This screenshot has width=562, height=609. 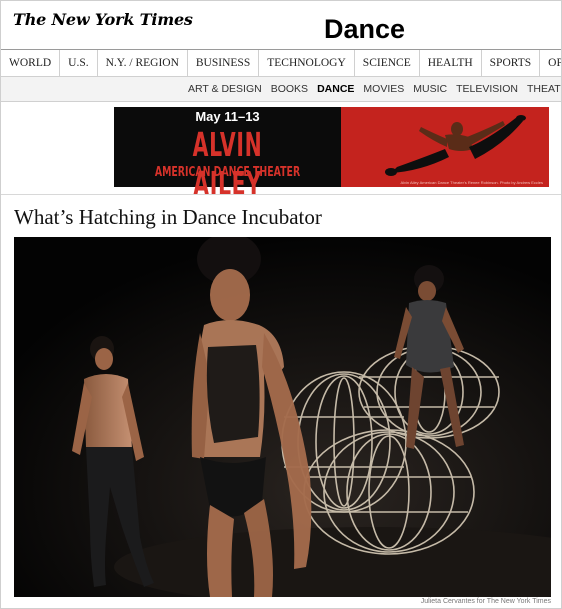 What do you see at coordinates (365, 29) in the screenshot?
I see `section-title: Dance` at bounding box center [365, 29].